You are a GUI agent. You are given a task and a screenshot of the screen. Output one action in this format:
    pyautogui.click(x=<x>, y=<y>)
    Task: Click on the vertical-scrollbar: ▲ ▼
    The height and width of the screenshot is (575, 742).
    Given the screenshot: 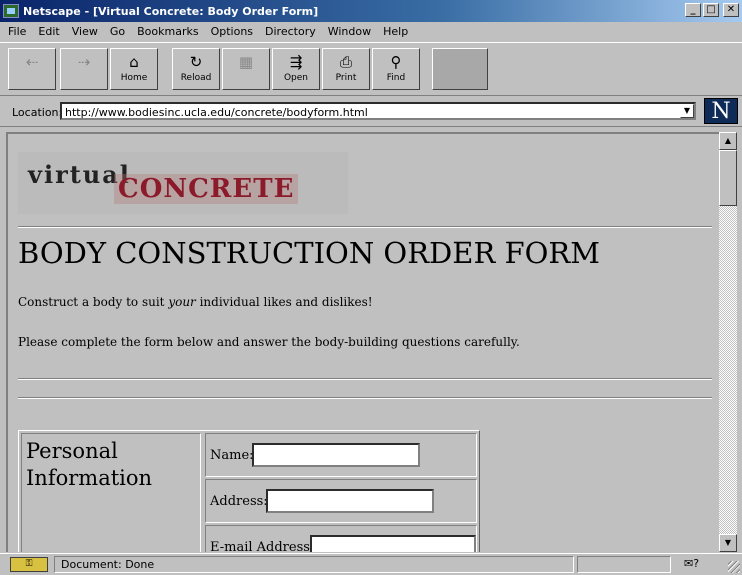 What is the action you would take?
    pyautogui.click(x=728, y=342)
    